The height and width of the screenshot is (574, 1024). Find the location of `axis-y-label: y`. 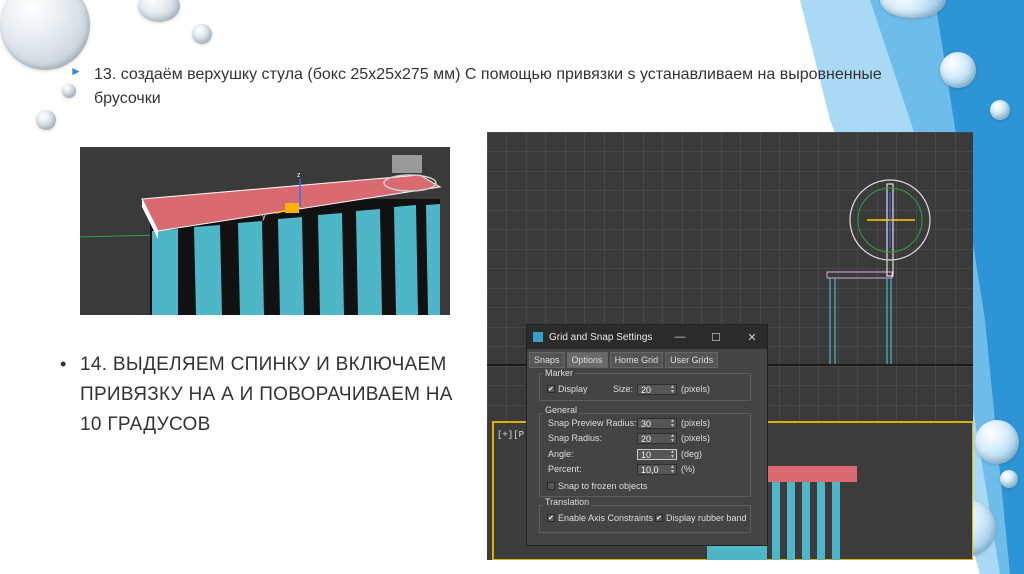

axis-y-label: y is located at coordinates (264, 217).